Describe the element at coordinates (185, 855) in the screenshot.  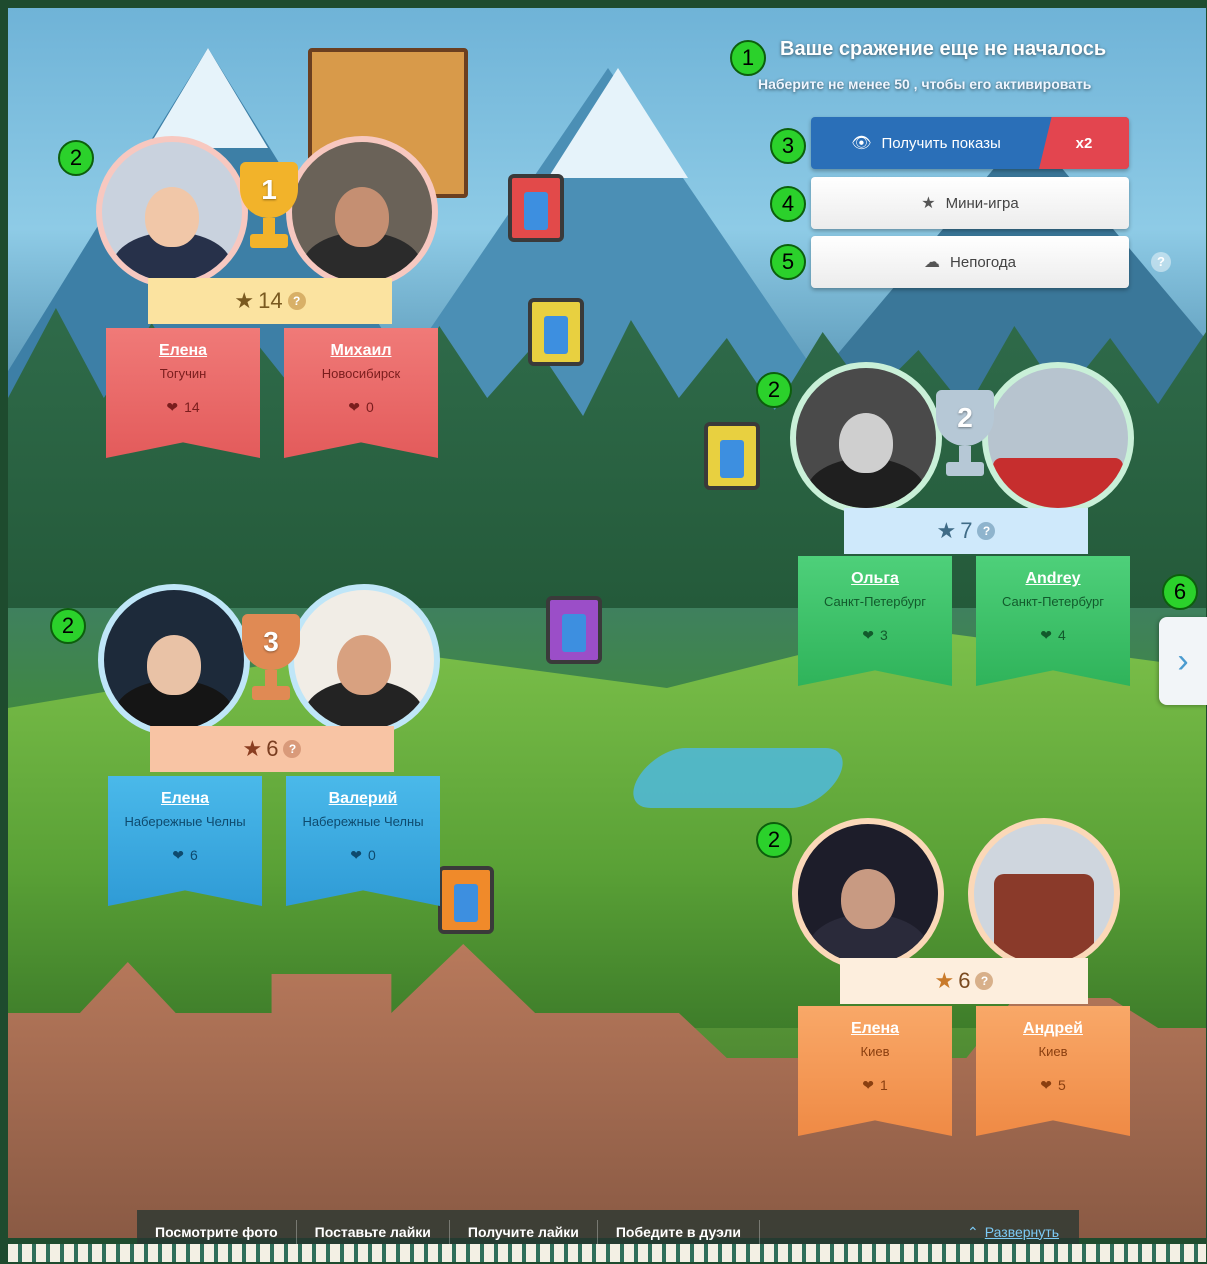
I see `player-likes: ❤ 6` at that location.